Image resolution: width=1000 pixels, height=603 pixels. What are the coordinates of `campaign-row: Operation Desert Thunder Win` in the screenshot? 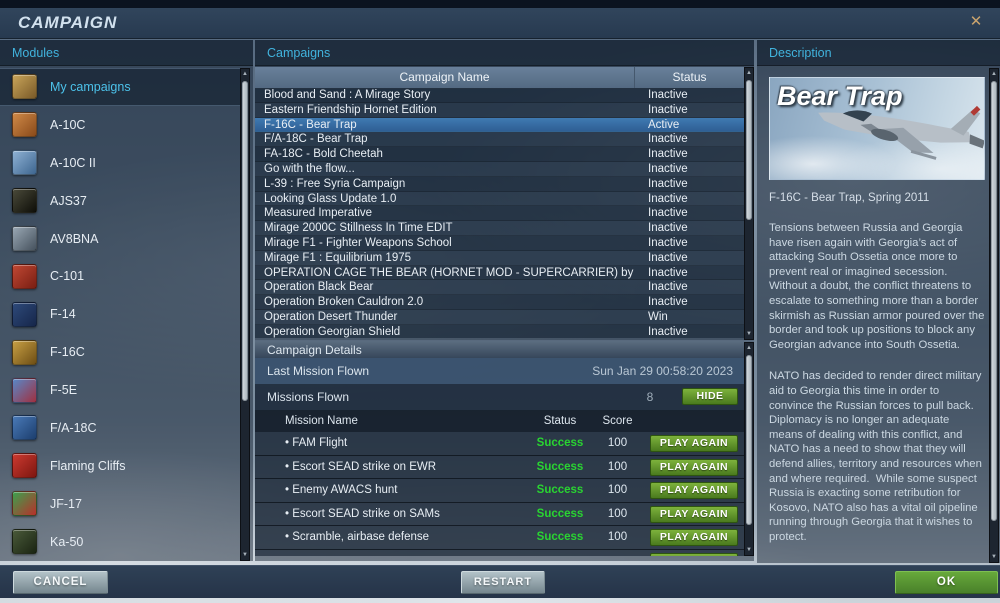 It's located at (499, 317).